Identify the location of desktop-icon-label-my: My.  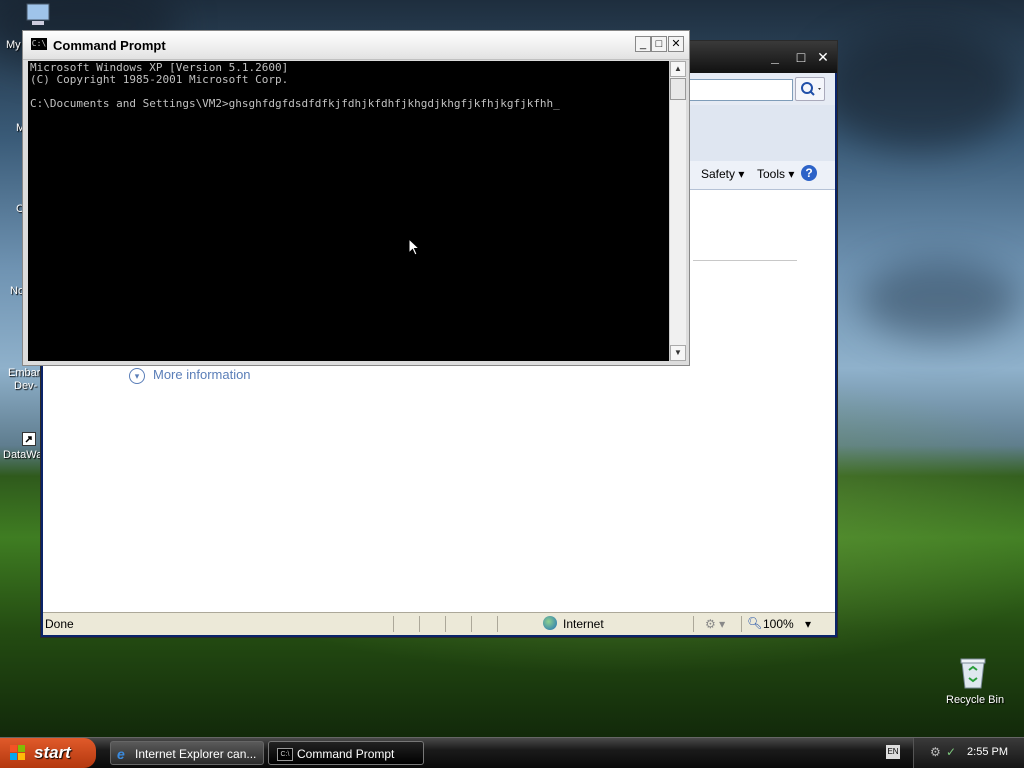
(13, 45).